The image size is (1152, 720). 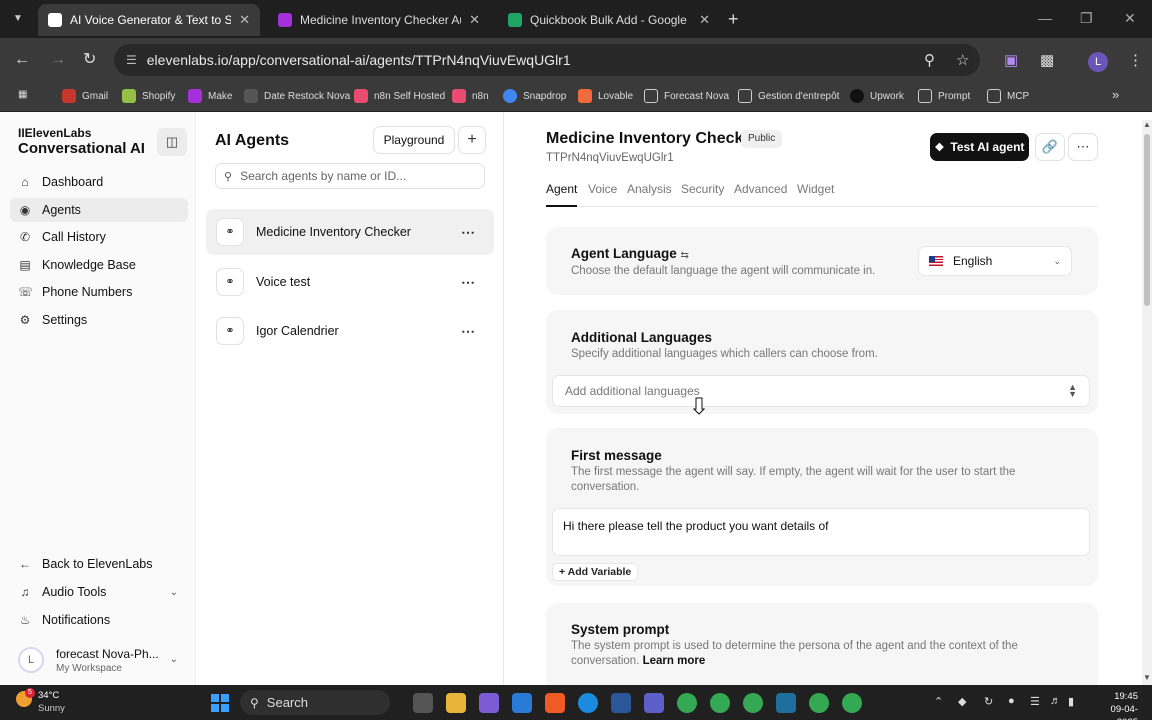 I want to click on browser-menu-icon: ⋮, so click(x=1135, y=60).